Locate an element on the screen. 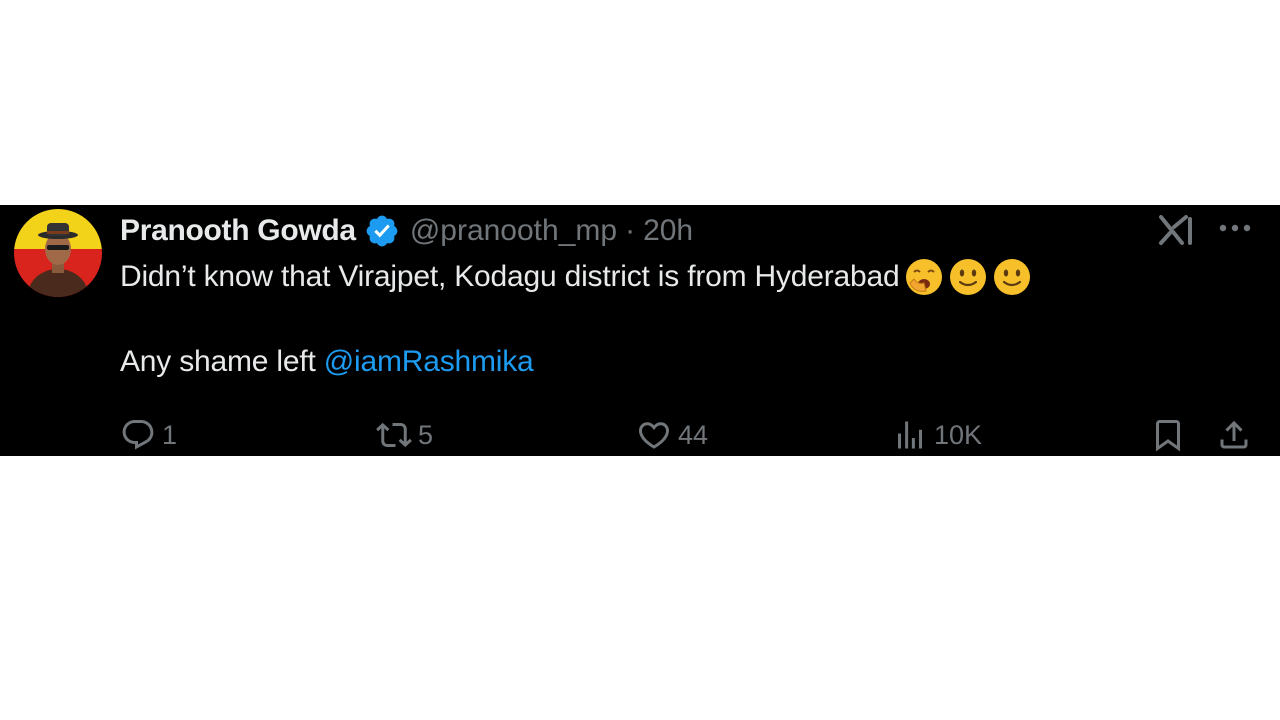 Image resolution: width=1280 pixels, height=720 pixels. bookmark-button is located at coordinates (1168, 435).